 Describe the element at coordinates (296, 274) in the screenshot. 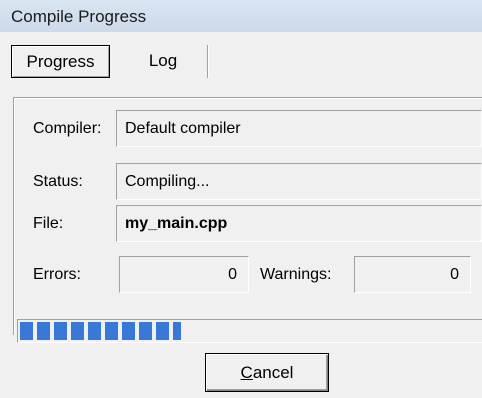

I see `warnings-label: Warnings:` at that location.